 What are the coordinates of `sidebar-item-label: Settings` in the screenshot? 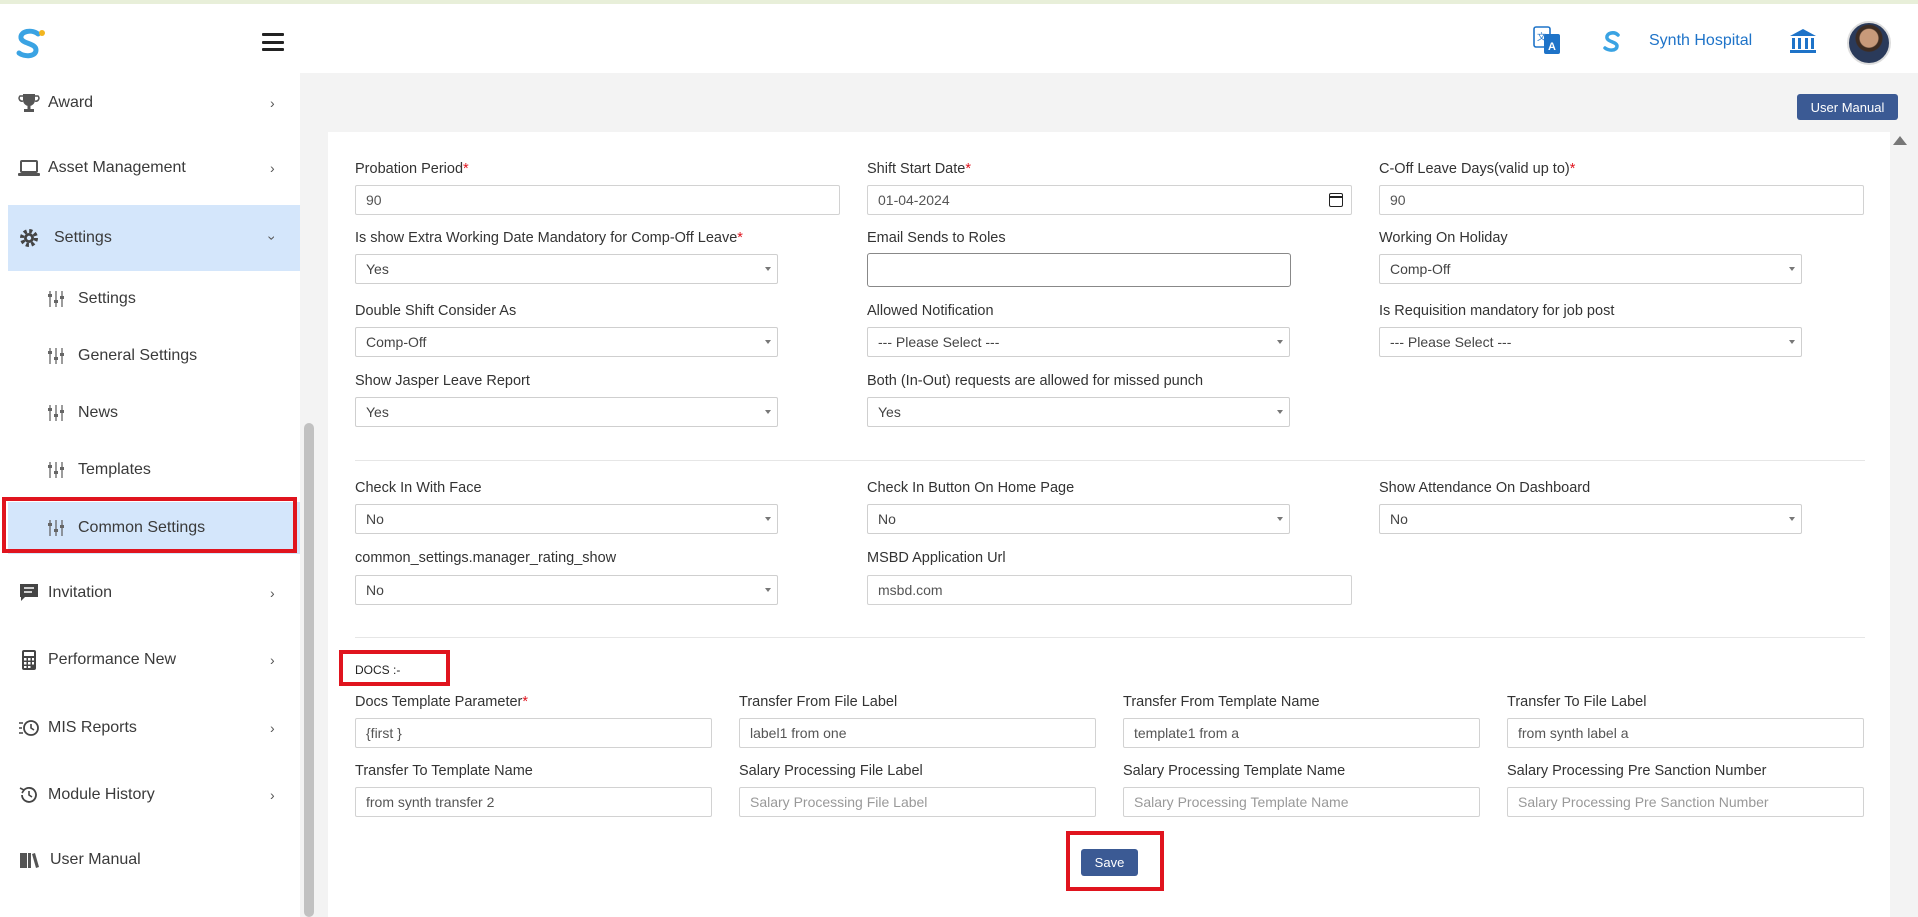 It's located at (83, 237).